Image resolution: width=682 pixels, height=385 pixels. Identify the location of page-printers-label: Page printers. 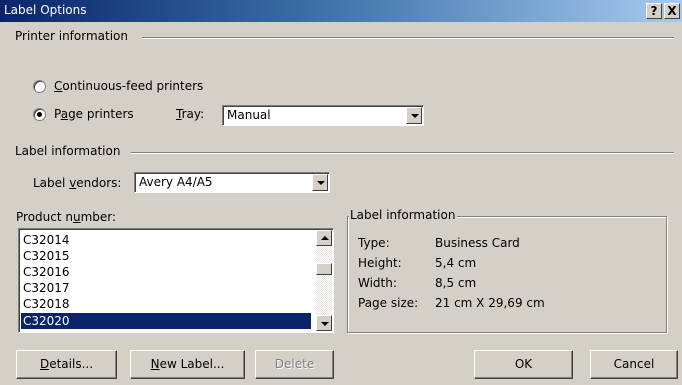
(94, 114).